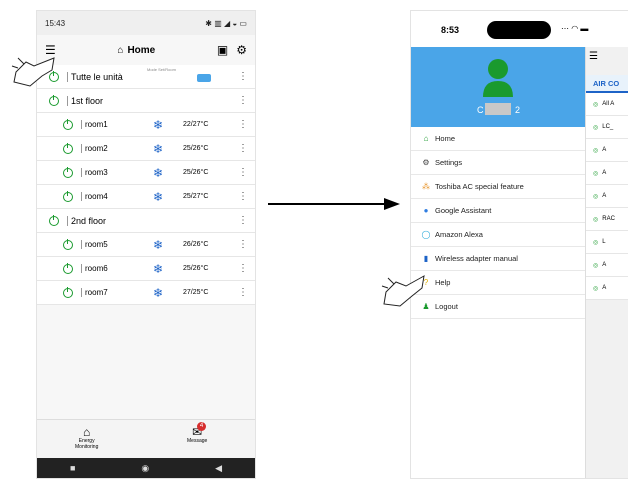  Describe the element at coordinates (146, 269) in the screenshot. I see `room-row: room6 ❄ 25/26°C ⋮` at that location.